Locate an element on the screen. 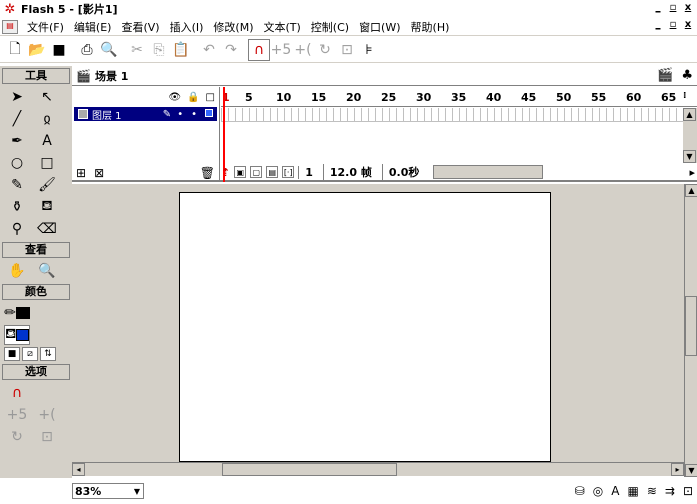 Image resolution: width=697 pixels, height=504 pixels. undo-icon: ↶ is located at coordinates (209, 50).